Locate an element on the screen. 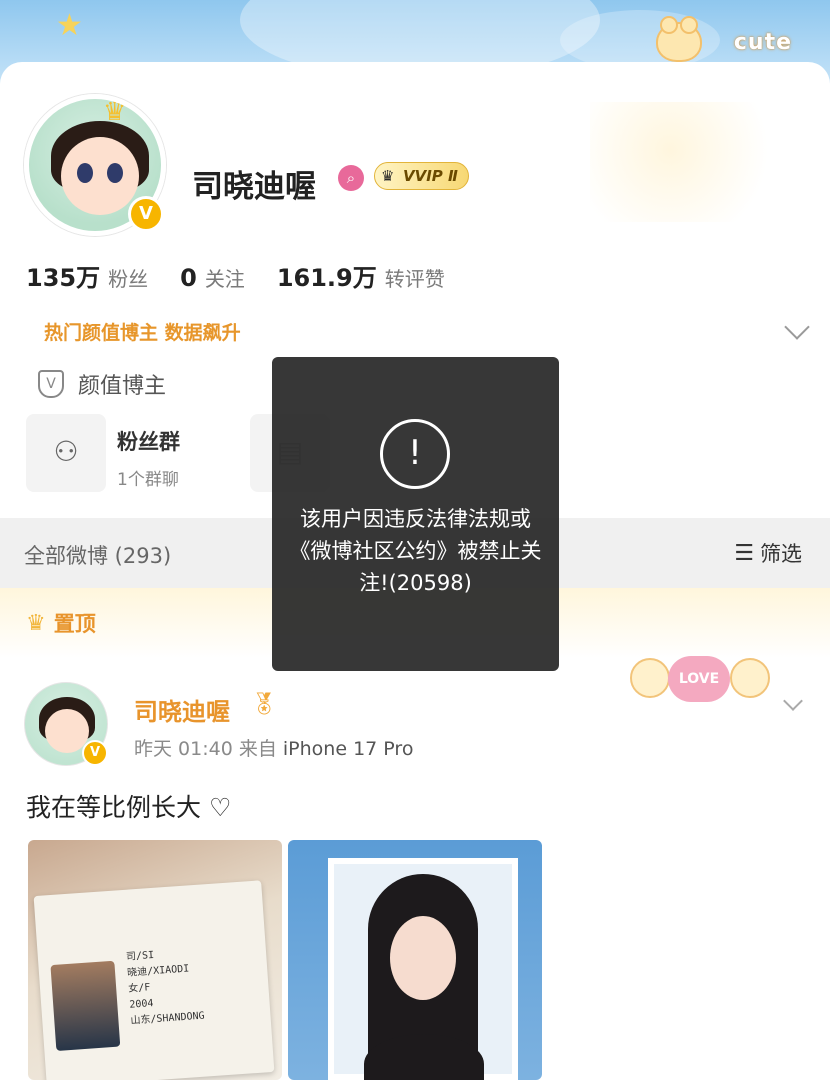  fan-group-title: 粉丝群 is located at coordinates (148, 441).